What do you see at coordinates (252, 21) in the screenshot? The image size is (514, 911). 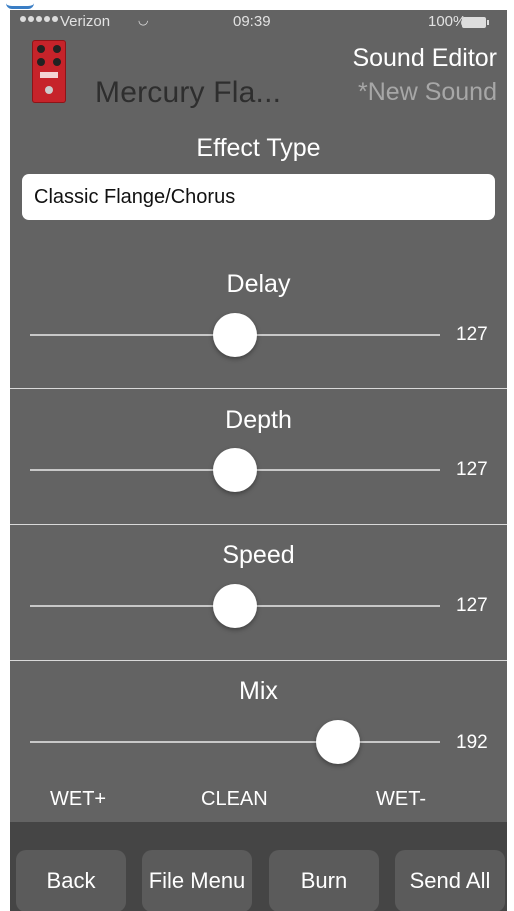 I see `status-time: 09:39` at bounding box center [252, 21].